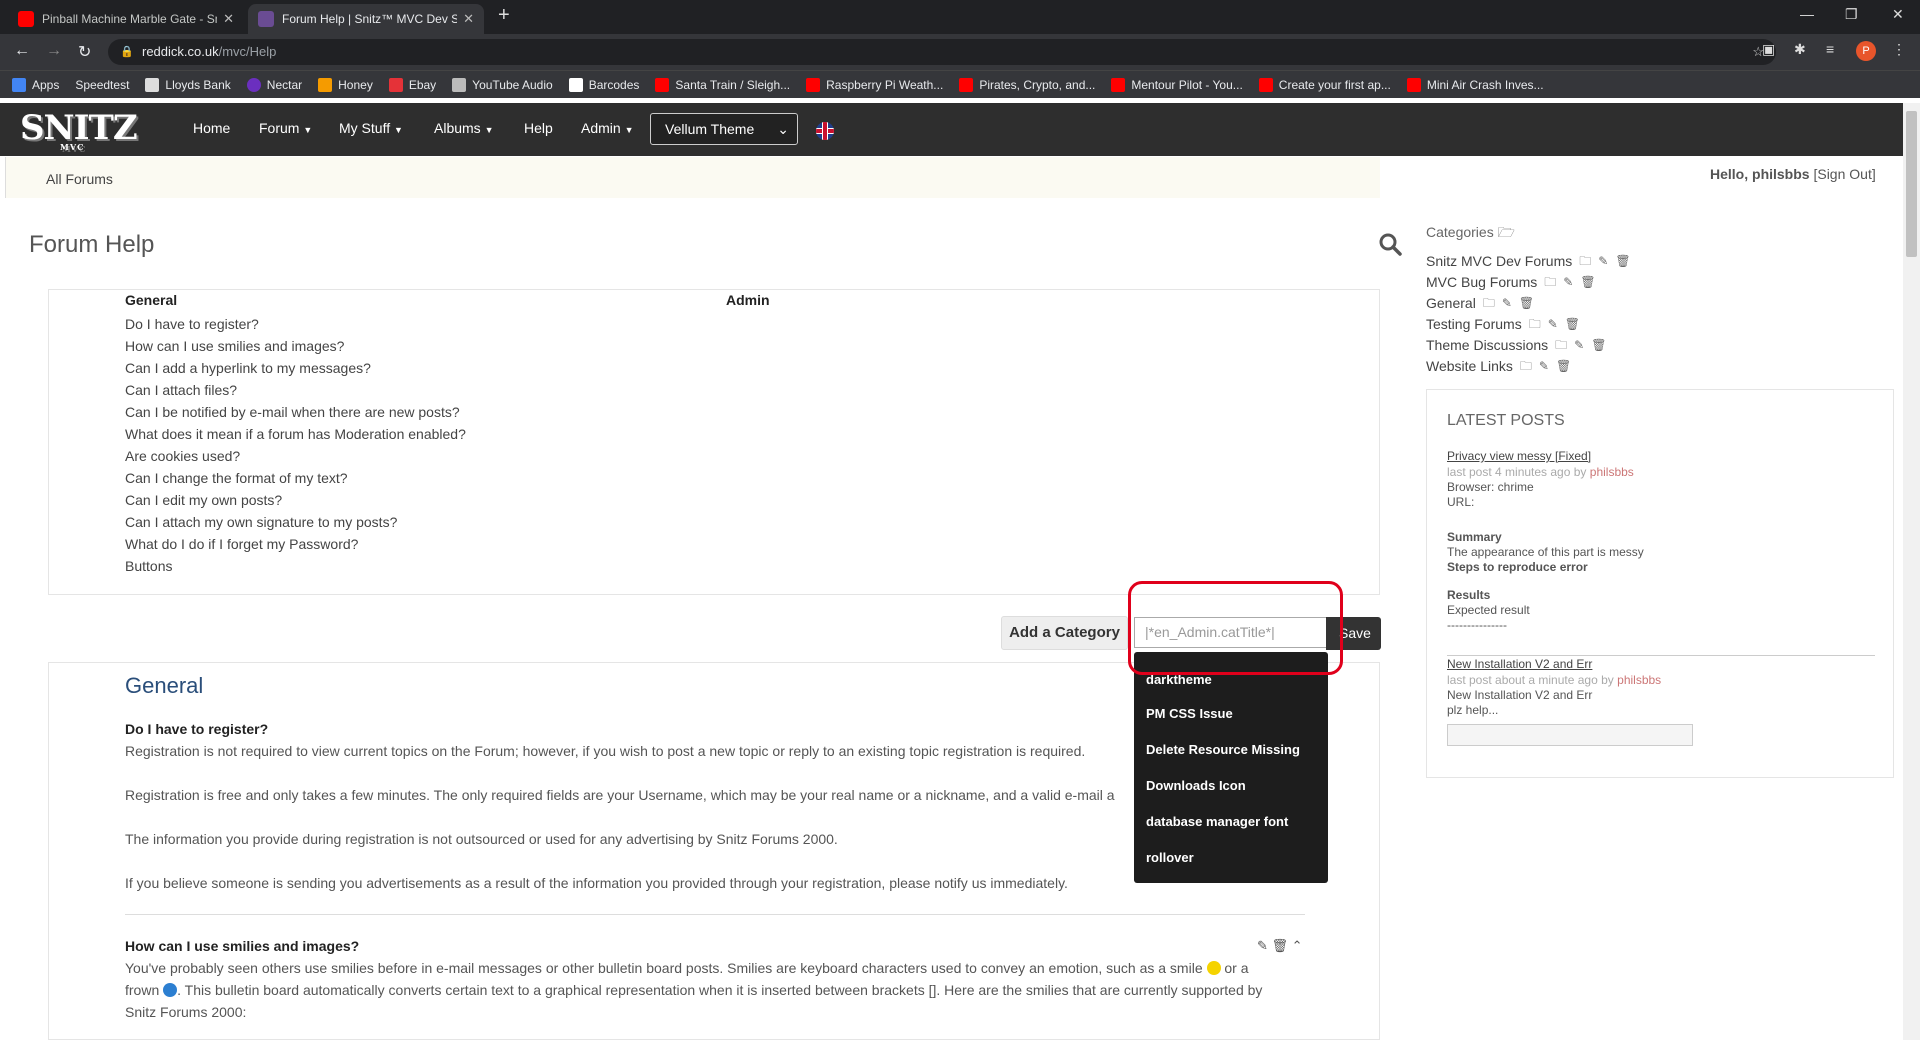 Image resolution: width=1920 pixels, height=1040 pixels. I want to click on add-category-button: Add a Category, so click(1064, 633).